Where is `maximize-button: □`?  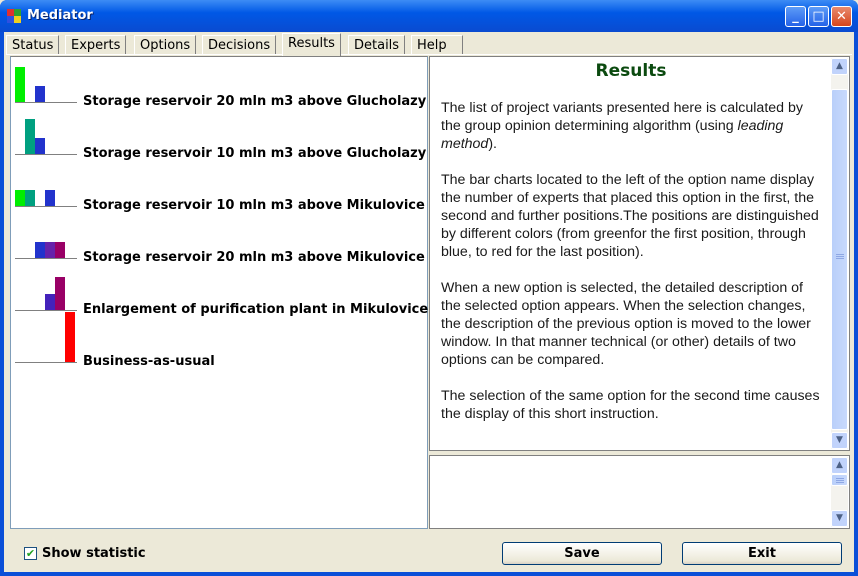 maximize-button: □ is located at coordinates (818, 16).